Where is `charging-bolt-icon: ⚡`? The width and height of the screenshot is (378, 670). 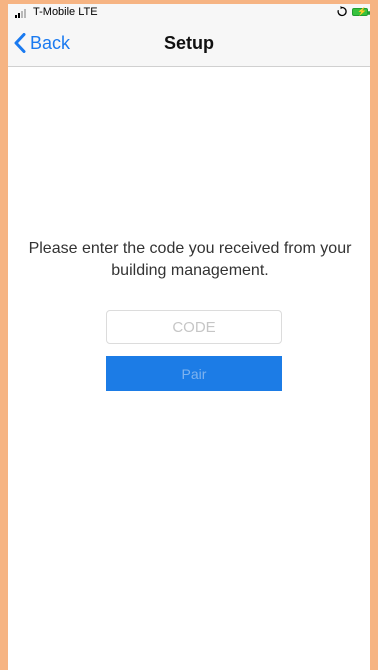 charging-bolt-icon: ⚡ is located at coordinates (362, 11).